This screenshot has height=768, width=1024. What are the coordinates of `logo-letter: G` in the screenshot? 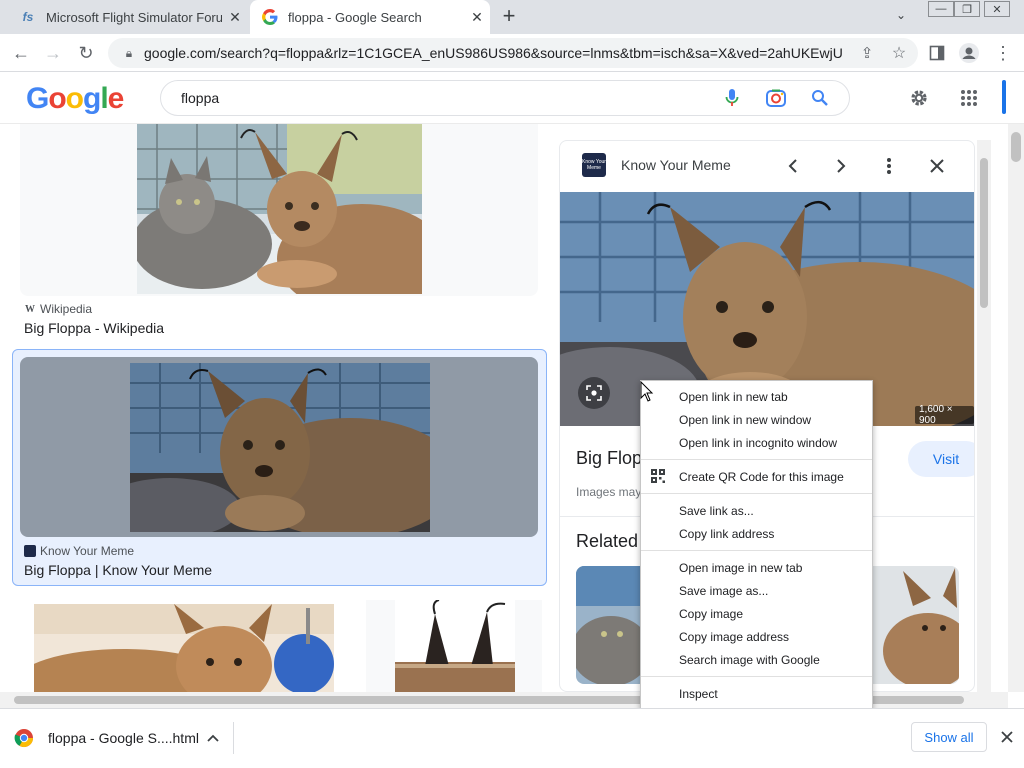 It's located at (37, 98).